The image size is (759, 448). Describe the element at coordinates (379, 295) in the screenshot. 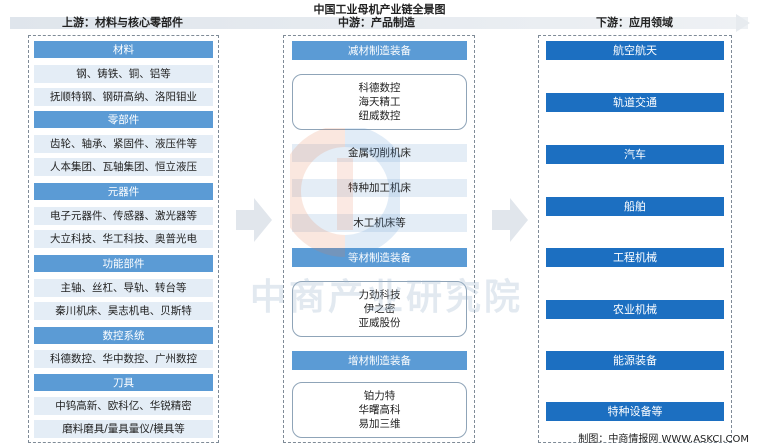

I see `company-name: 力劲科技` at that location.